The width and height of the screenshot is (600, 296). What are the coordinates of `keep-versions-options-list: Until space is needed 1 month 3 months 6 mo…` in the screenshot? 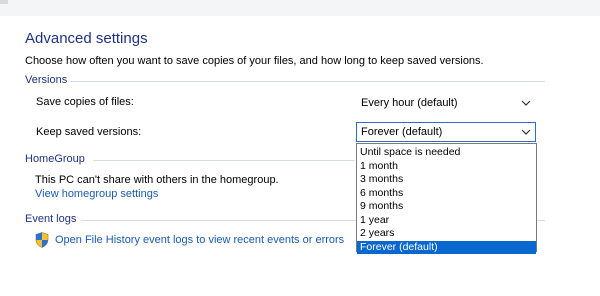 It's located at (446, 198).